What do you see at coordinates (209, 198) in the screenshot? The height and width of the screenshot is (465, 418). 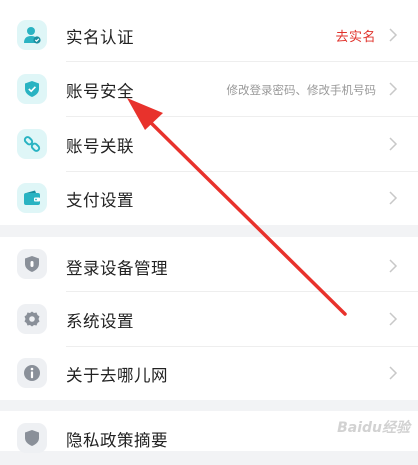 I see `settings-item-payment: 支付设置` at bounding box center [209, 198].